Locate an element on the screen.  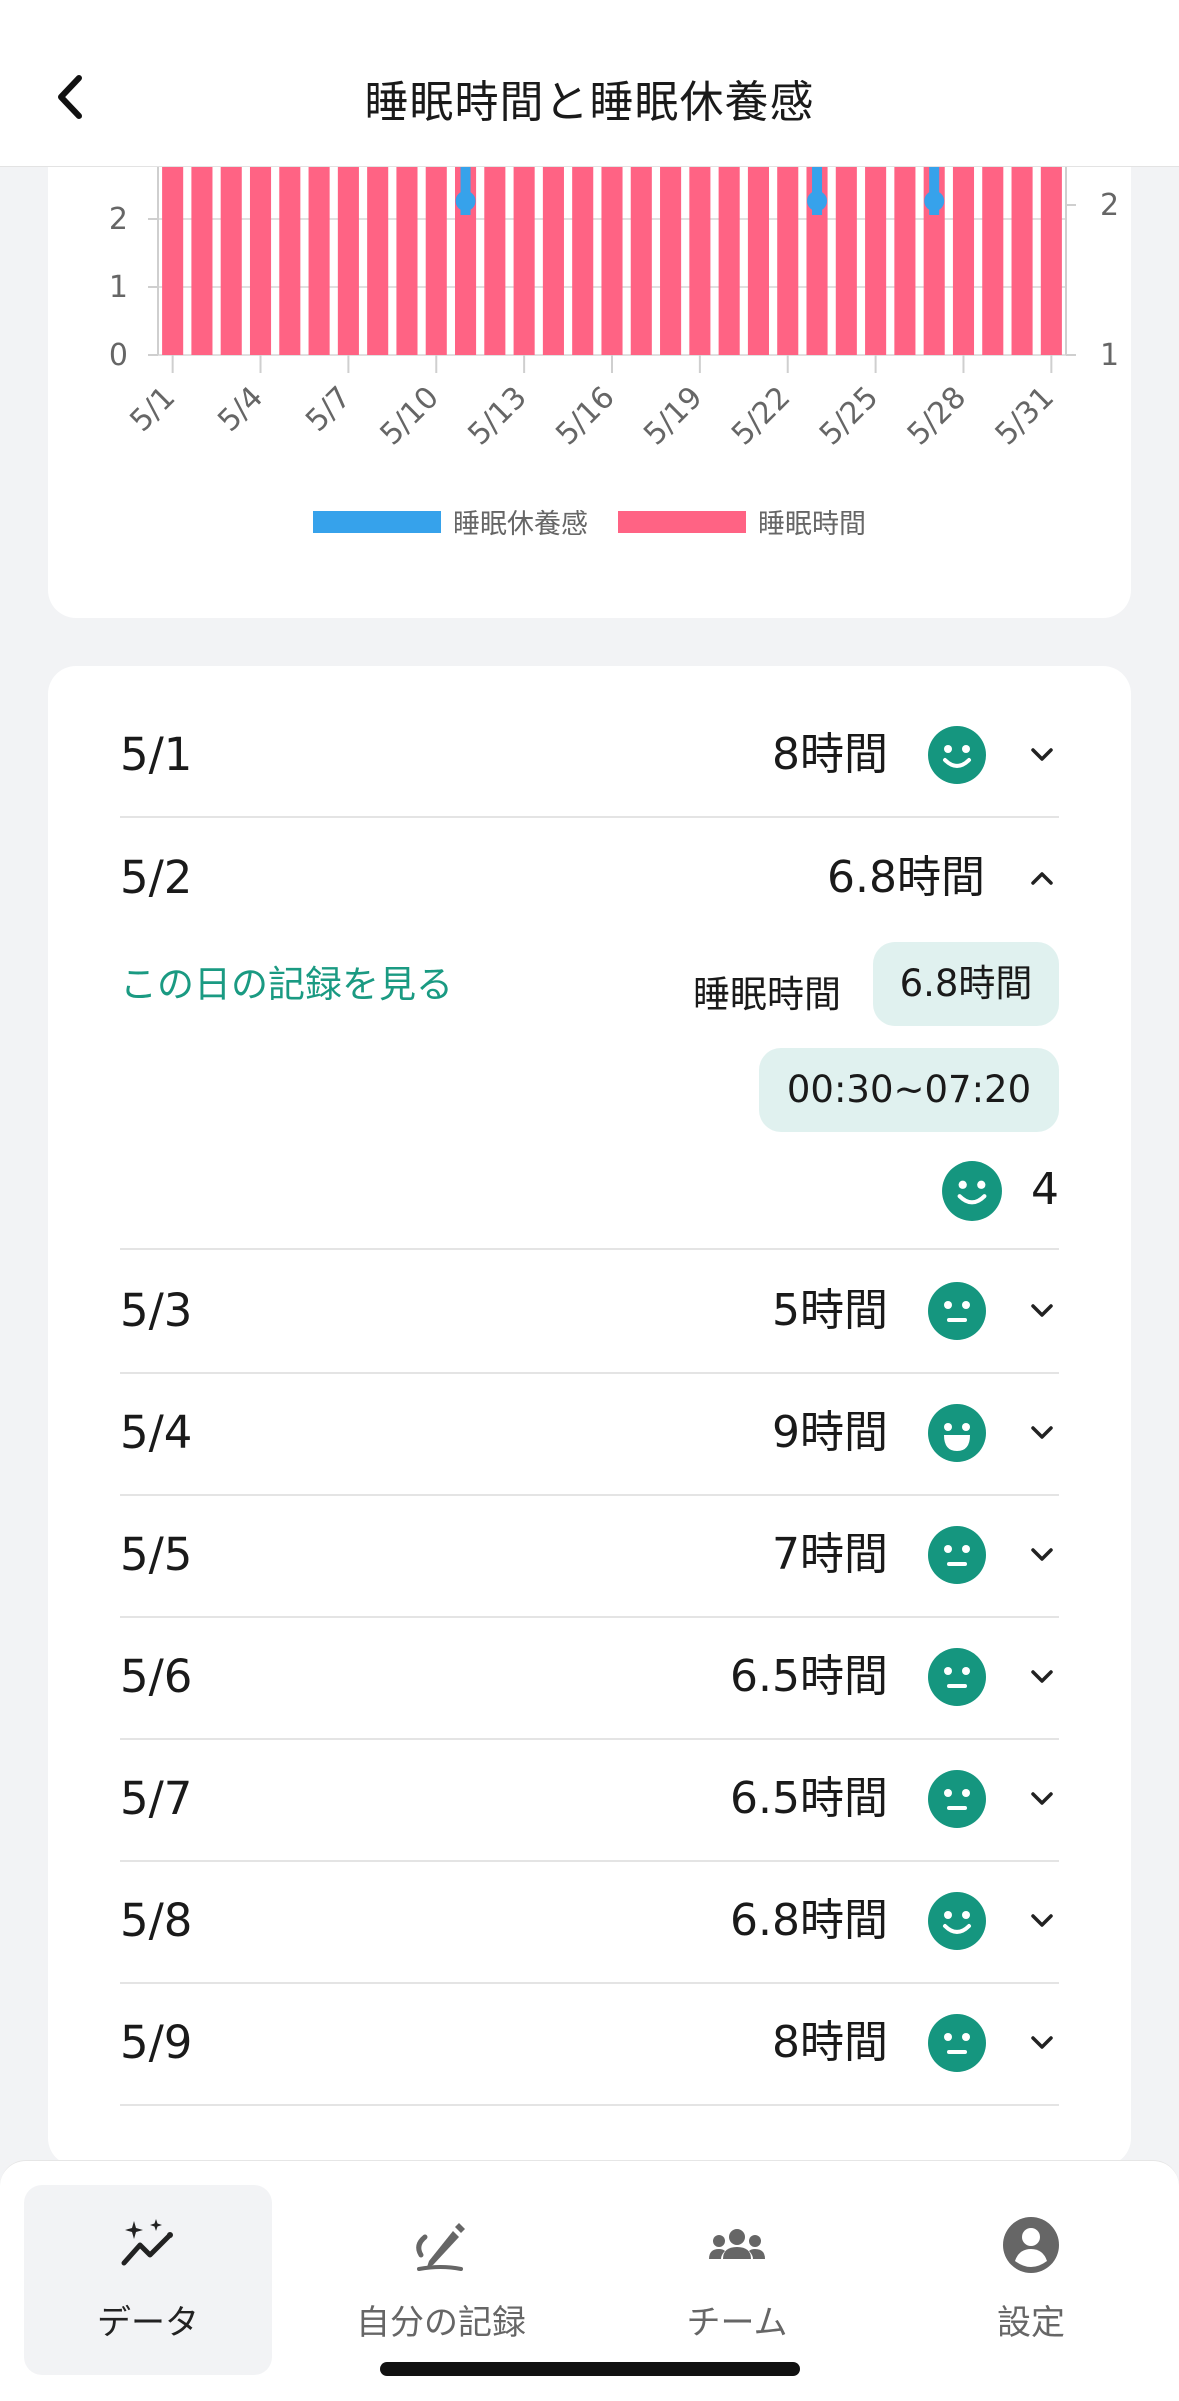
group-icon is located at coordinates (737, 2244).